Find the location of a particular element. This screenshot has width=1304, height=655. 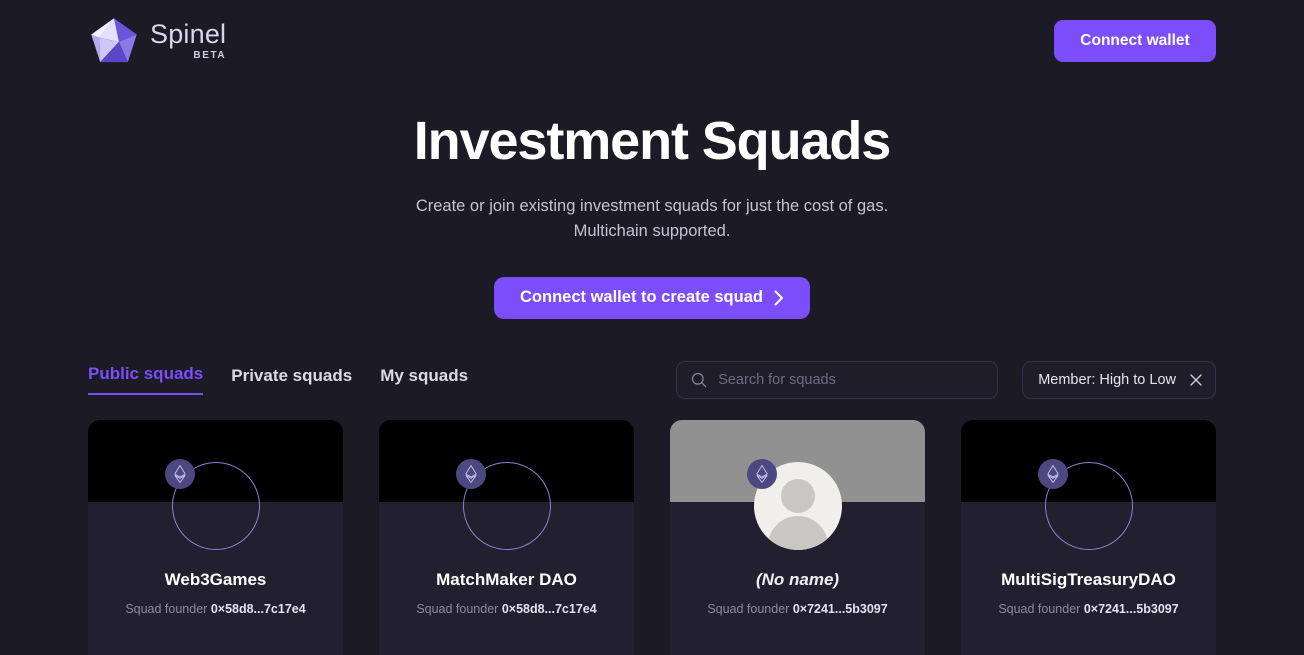

avatar-head-shape is located at coordinates (797, 495).